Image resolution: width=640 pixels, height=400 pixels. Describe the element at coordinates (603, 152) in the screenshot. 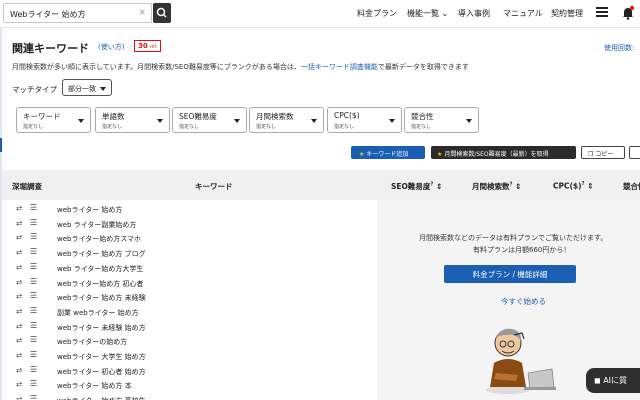

I see `copy-button: ❐ コピー` at that location.